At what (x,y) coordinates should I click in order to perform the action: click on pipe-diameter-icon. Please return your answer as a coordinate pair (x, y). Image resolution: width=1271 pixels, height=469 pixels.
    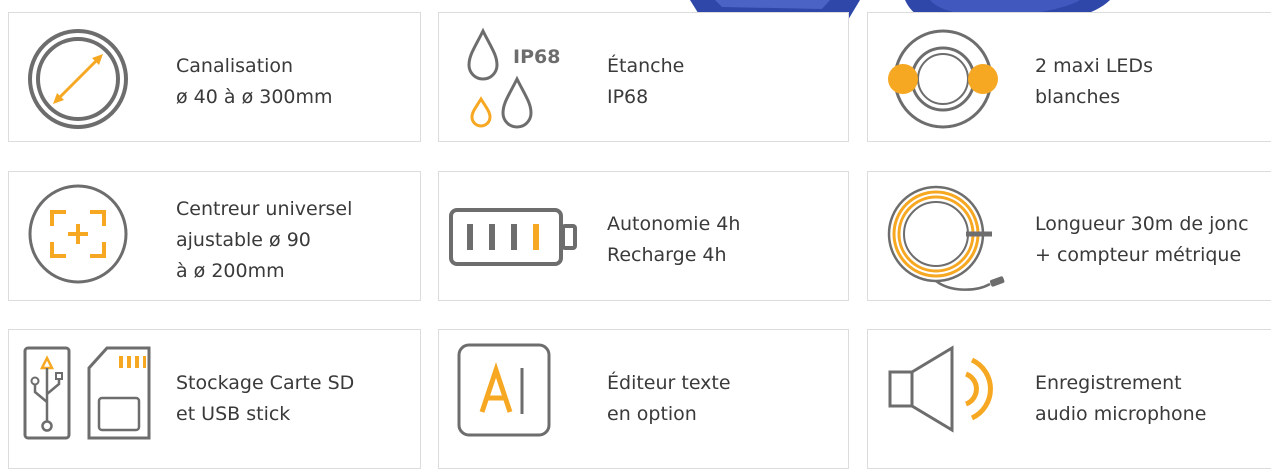
    Looking at the image, I should click on (78, 79).